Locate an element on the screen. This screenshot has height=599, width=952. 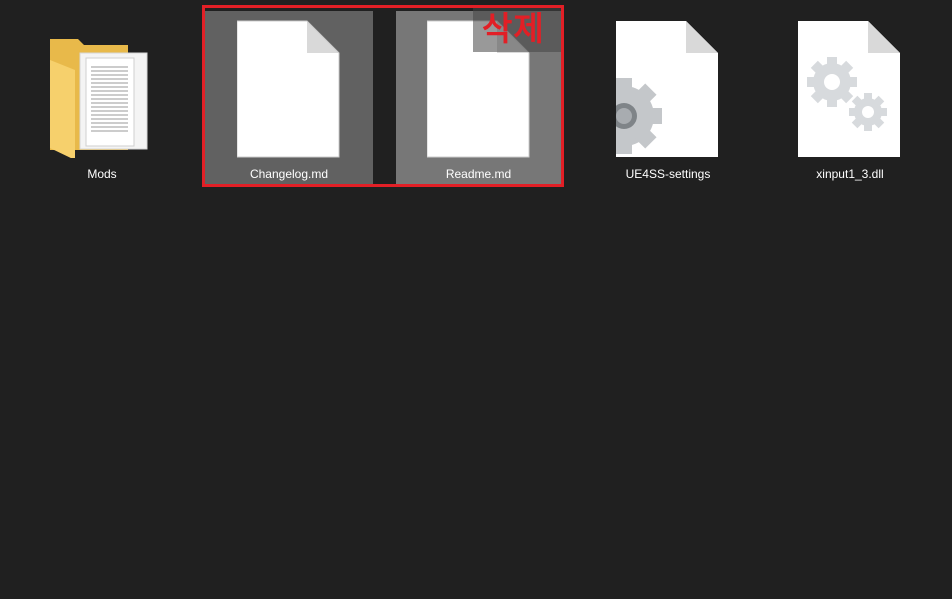
file-item-xinput-dll: xinput1_3.dll is located at coordinates (850, 97).